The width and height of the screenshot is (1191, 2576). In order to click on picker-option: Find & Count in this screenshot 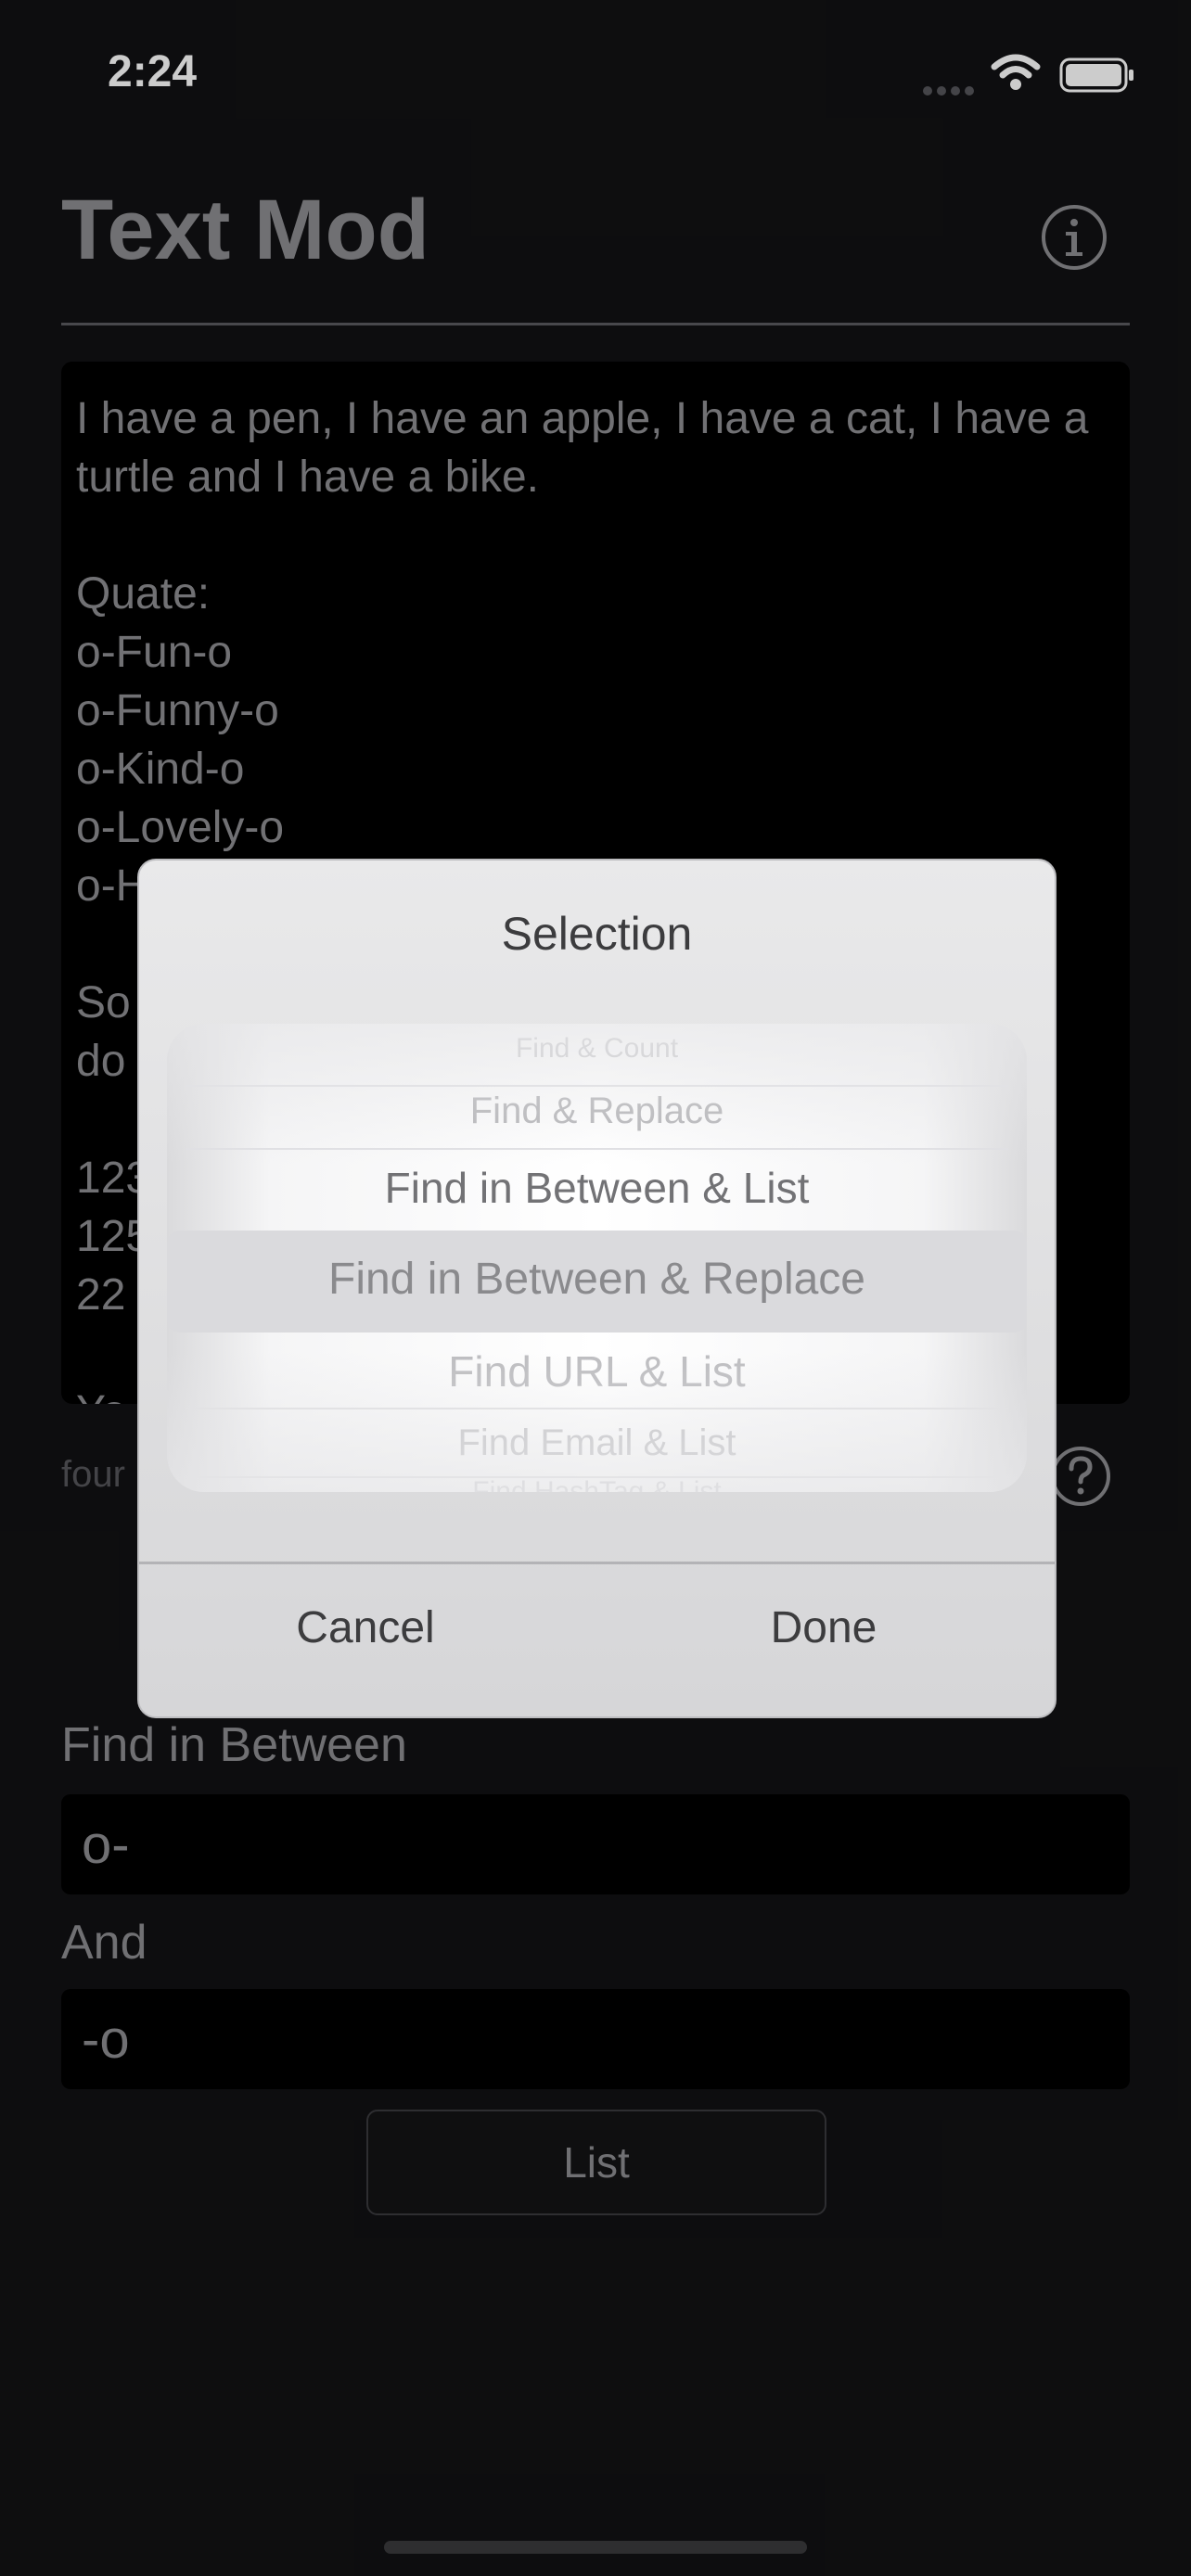, I will do `click(597, 1049)`.